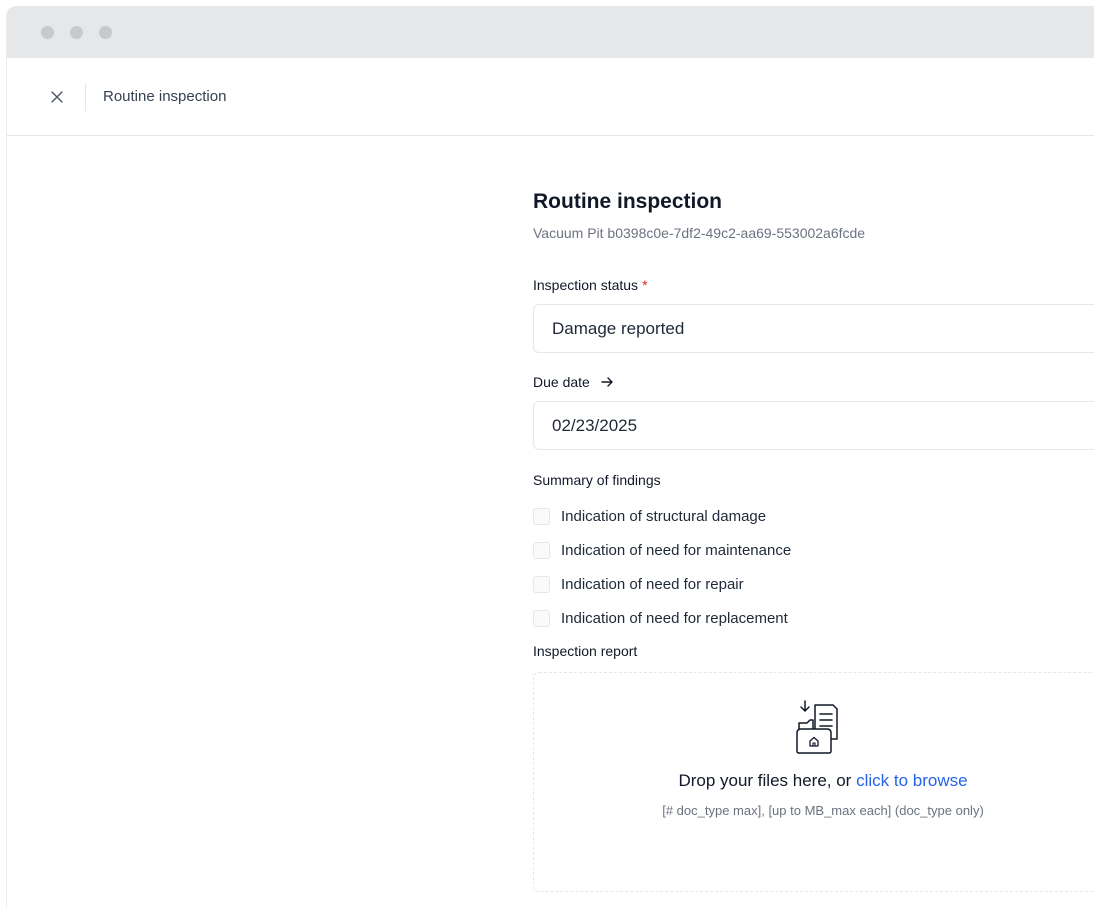 The width and height of the screenshot is (1094, 908). Describe the element at coordinates (47, 32) in the screenshot. I see `window-close-dot` at that location.